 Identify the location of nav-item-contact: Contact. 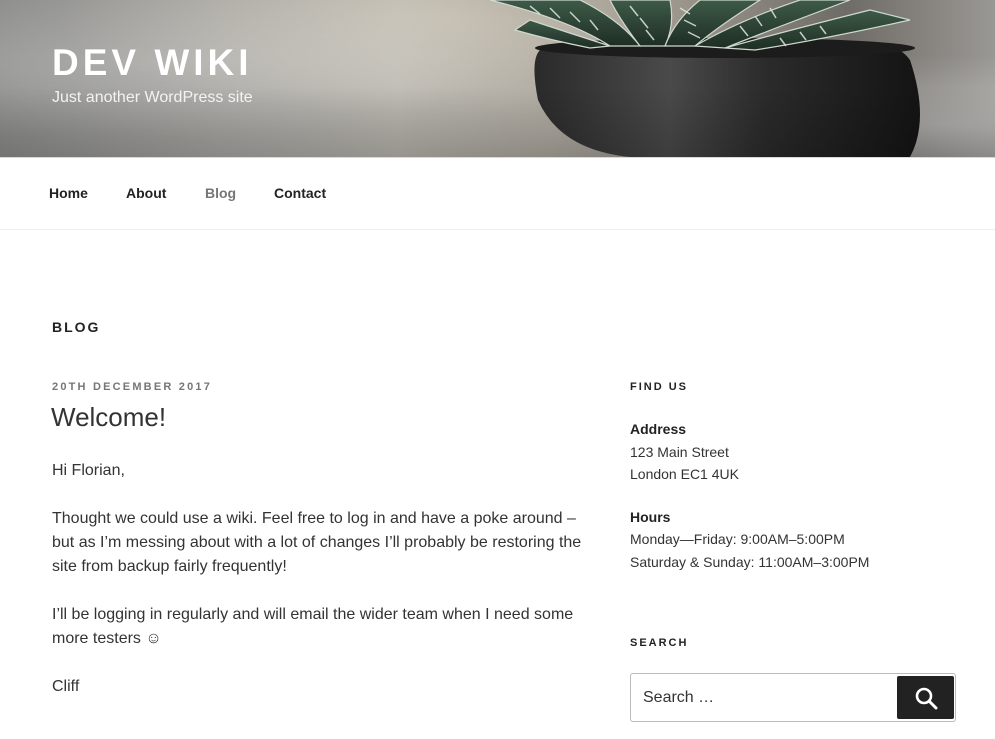
(300, 193).